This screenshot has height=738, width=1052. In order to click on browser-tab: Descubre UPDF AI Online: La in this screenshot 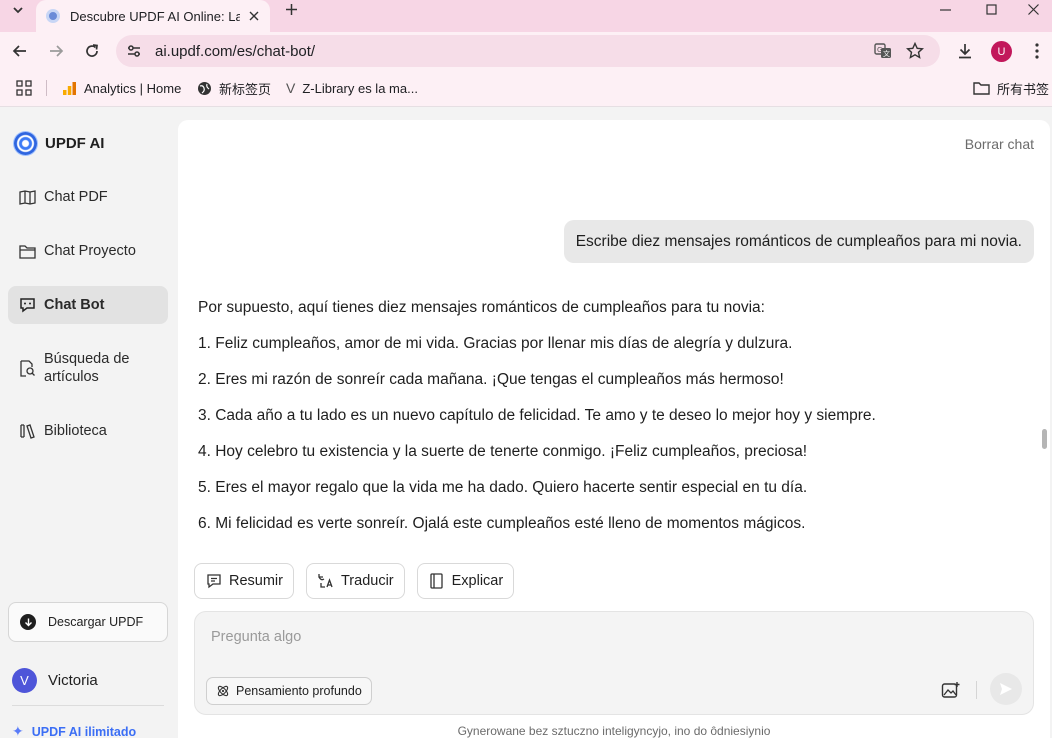, I will do `click(153, 16)`.